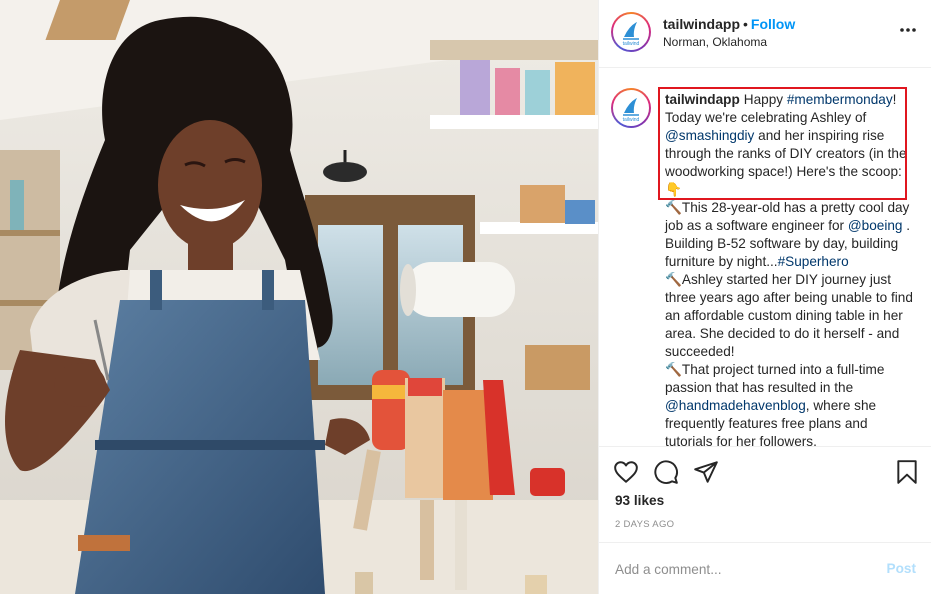 The image size is (931, 594). I want to click on more-horizontal-icon, so click(908, 30).